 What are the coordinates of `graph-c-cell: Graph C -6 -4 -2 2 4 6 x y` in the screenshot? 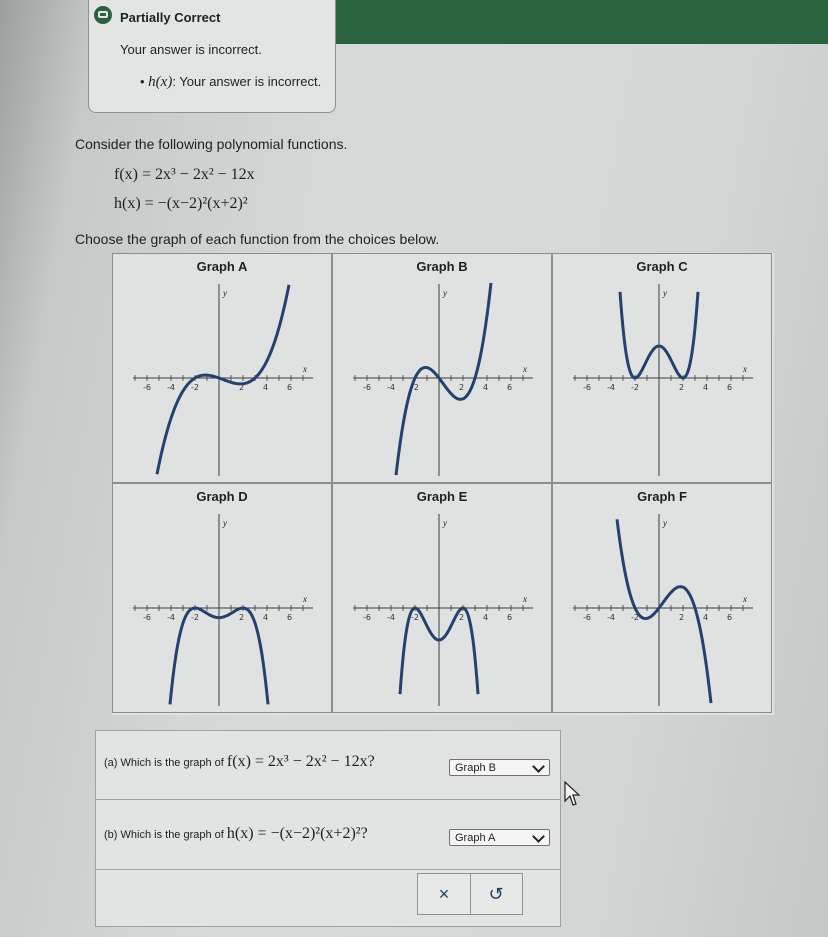 It's located at (662, 368).